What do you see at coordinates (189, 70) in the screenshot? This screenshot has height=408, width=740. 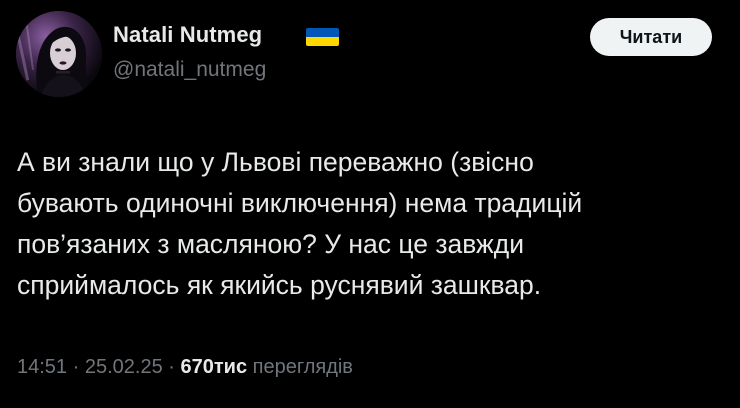 I see `username: @natali_nutmeg` at bounding box center [189, 70].